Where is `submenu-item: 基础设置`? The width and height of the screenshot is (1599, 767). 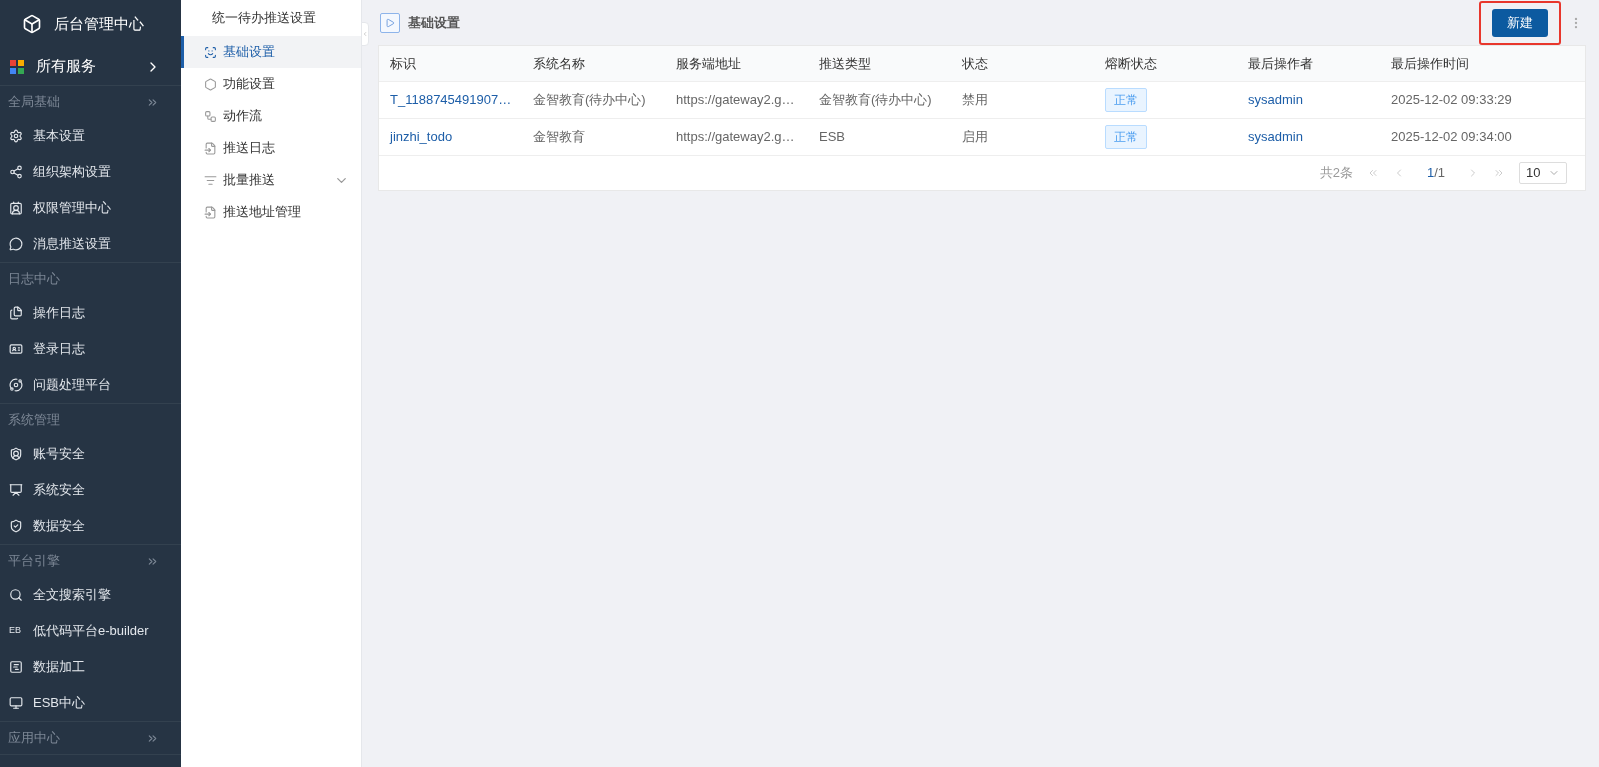
submenu-item: 基础设置 is located at coordinates (271, 52).